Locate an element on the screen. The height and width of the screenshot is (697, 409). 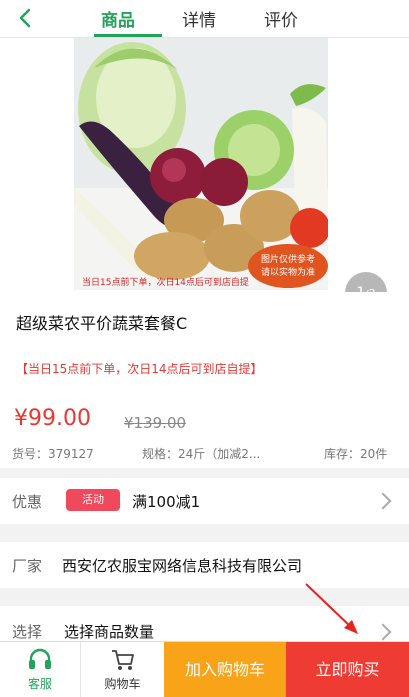
image-banner-text: 当日15点前下单，次日14点后可到店自提 is located at coordinates (165, 282).